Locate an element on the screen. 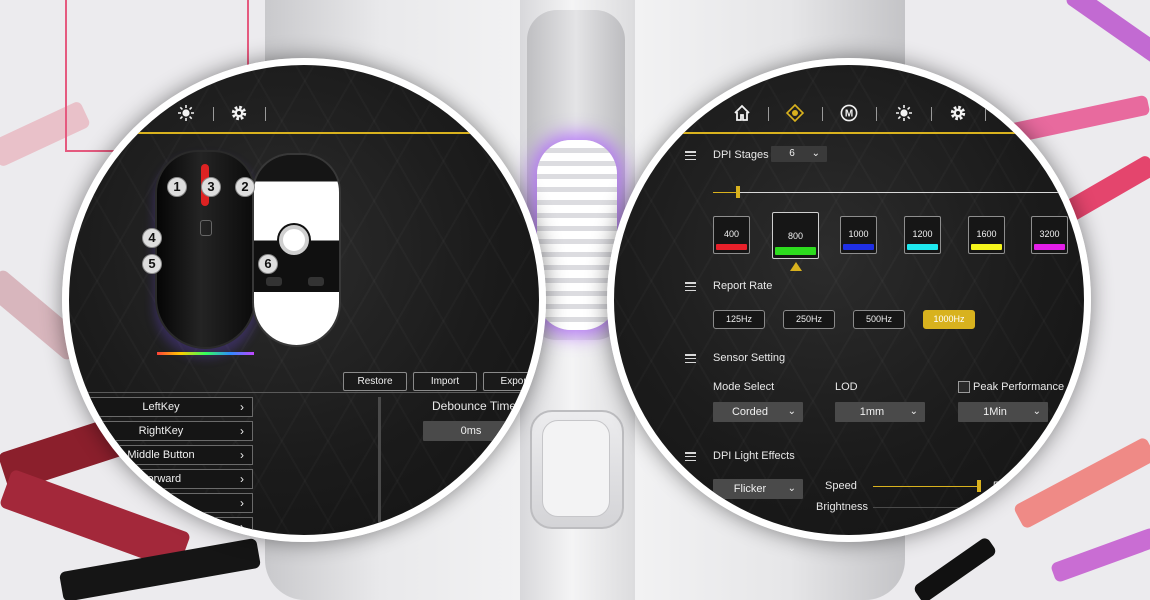 The height and width of the screenshot is (600, 1150). key-binding-row: k › is located at coordinates (161, 503).